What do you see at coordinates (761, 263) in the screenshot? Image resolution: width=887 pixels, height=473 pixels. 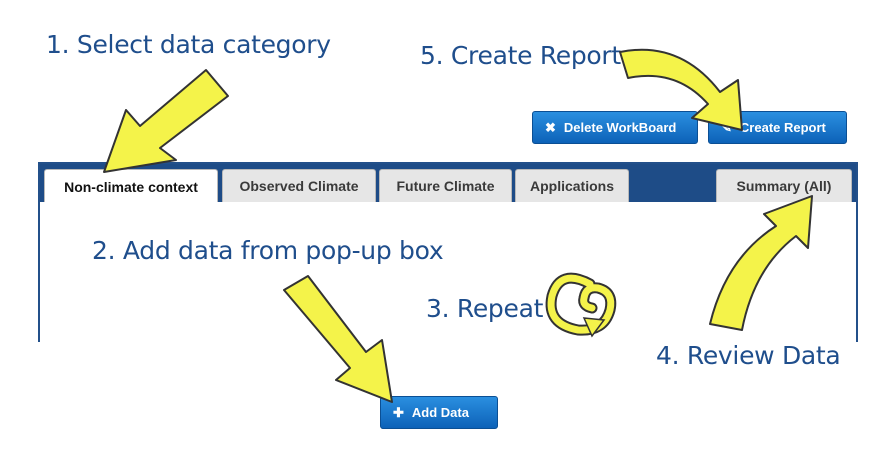 I see `arrow-to-summary-icon` at bounding box center [761, 263].